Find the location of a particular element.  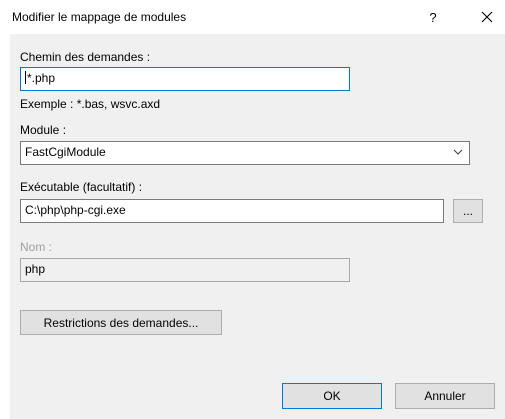

close-button is located at coordinates (487, 17).